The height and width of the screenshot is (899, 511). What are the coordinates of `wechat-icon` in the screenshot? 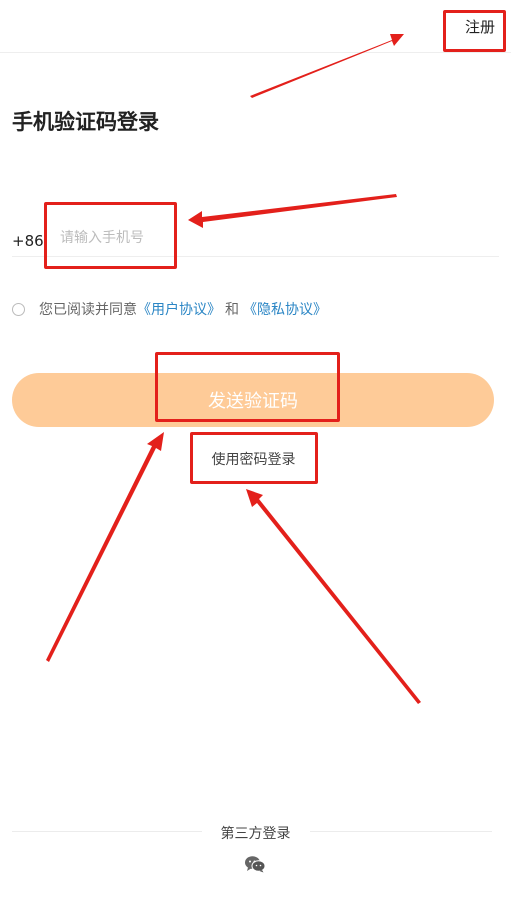 It's located at (255, 864).